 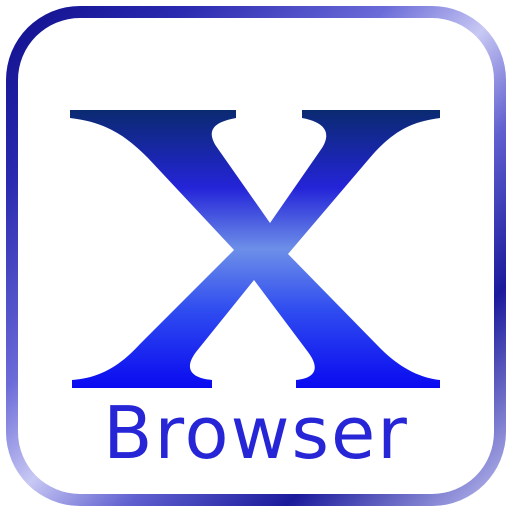 What do you see at coordinates (256, 433) in the screenshot?
I see `browser-label: Browser` at bounding box center [256, 433].